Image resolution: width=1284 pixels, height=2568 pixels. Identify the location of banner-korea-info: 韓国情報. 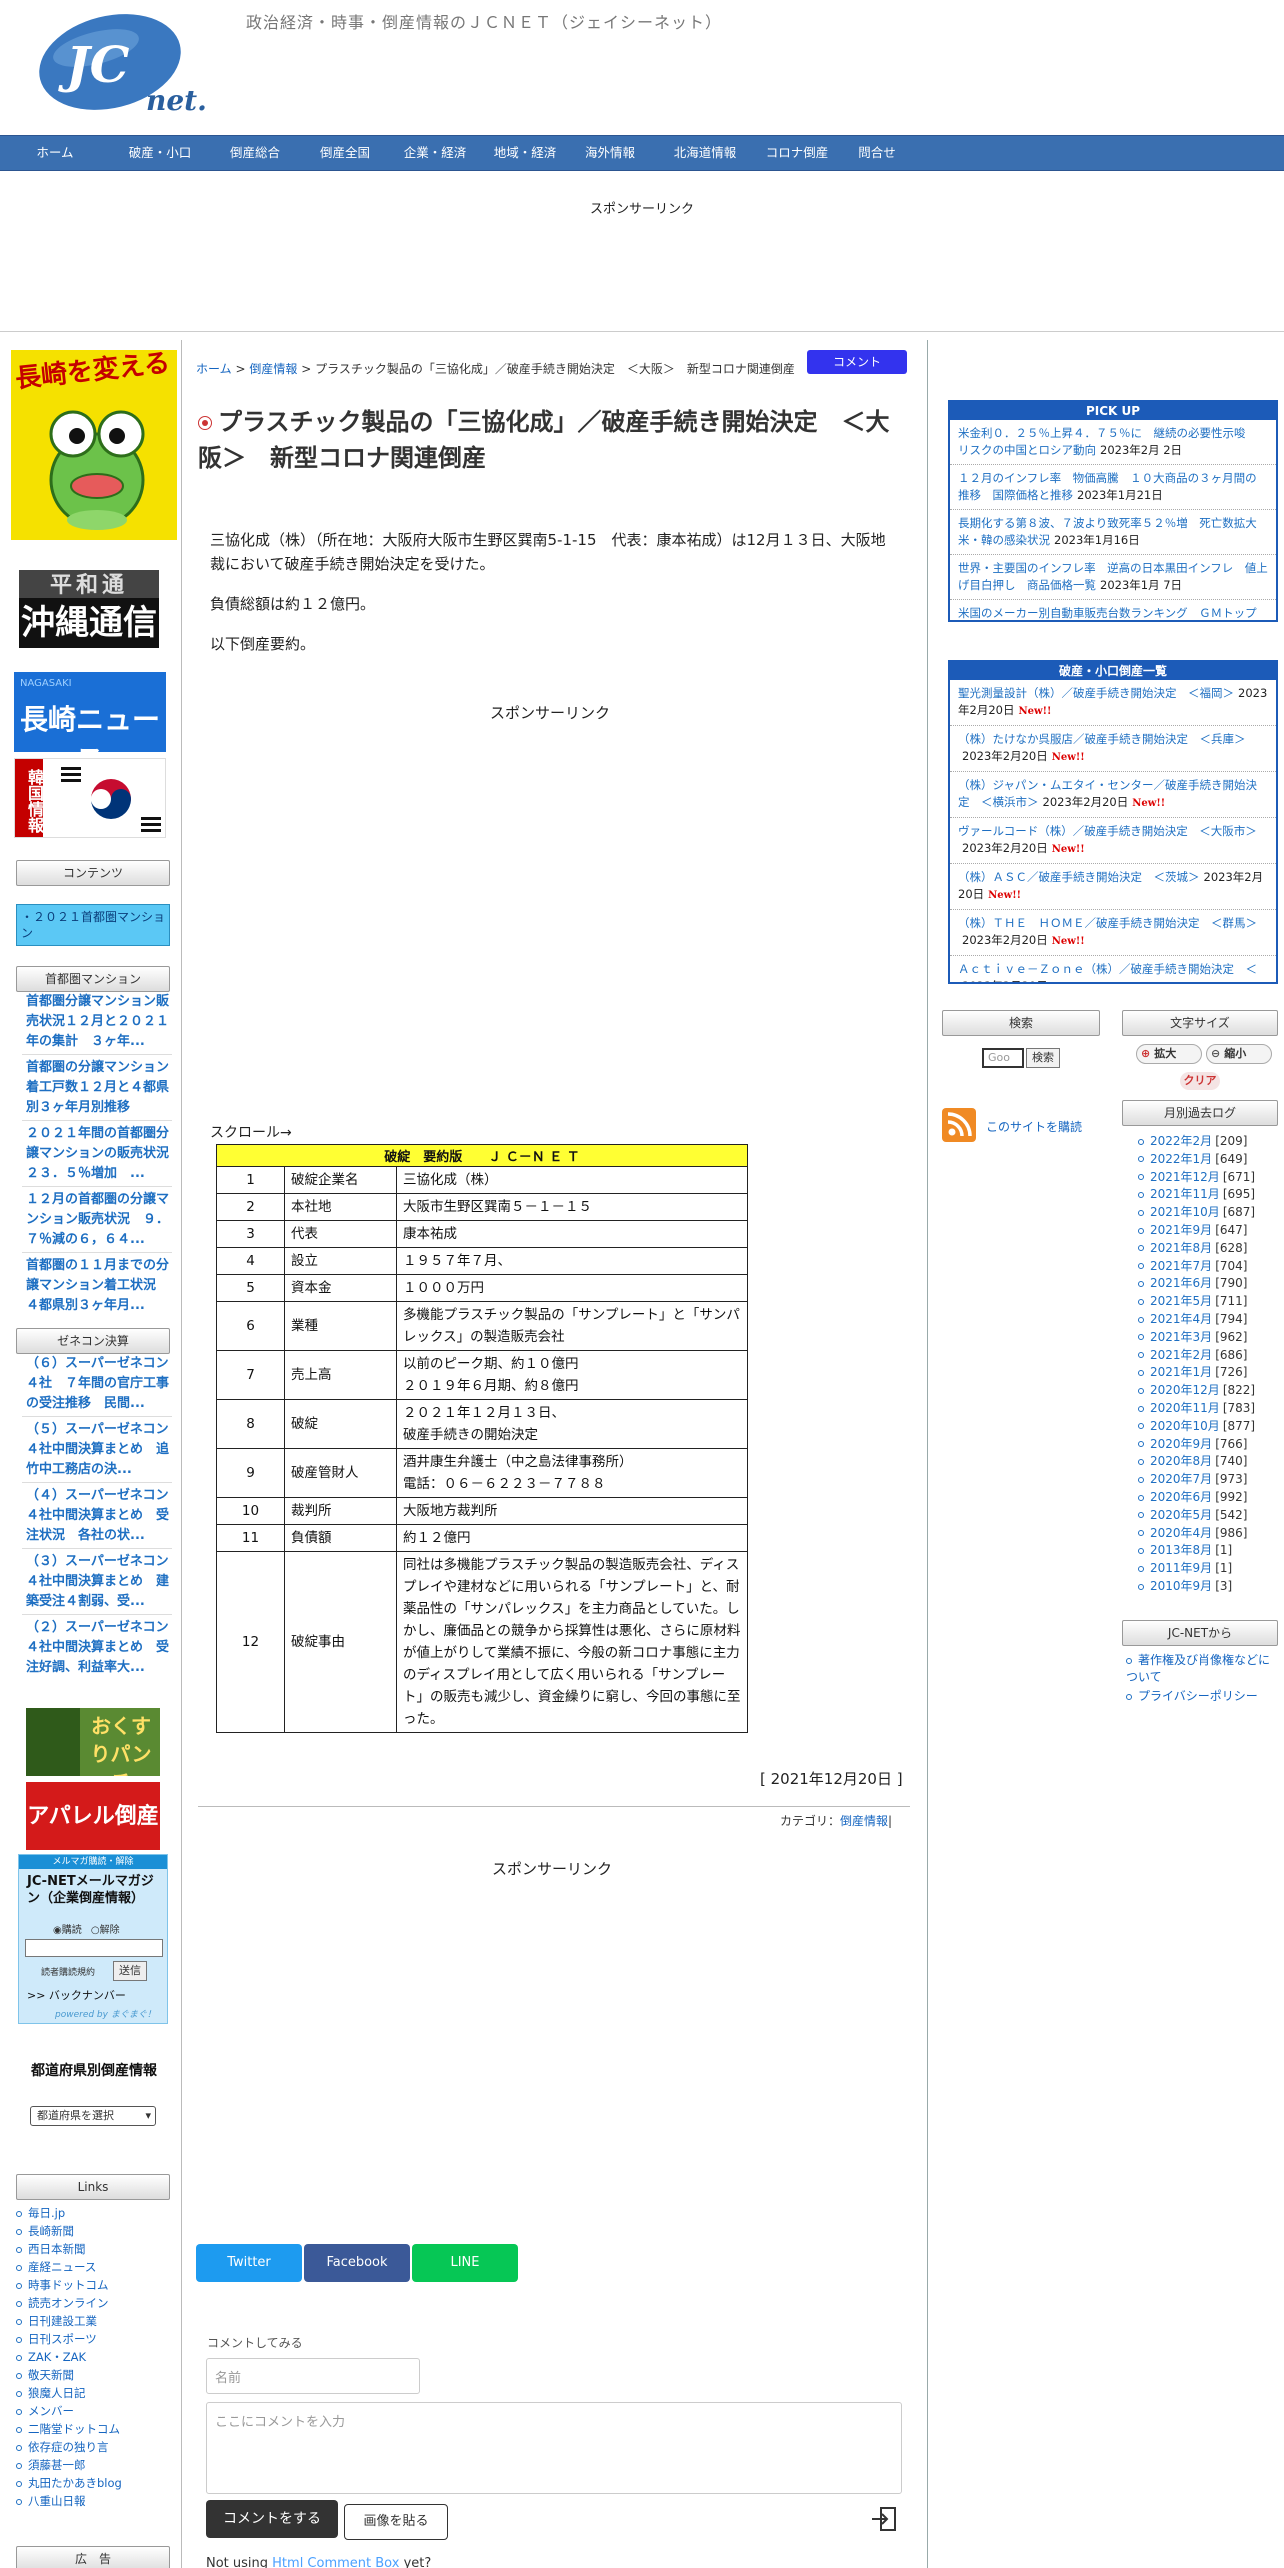
(90, 798).